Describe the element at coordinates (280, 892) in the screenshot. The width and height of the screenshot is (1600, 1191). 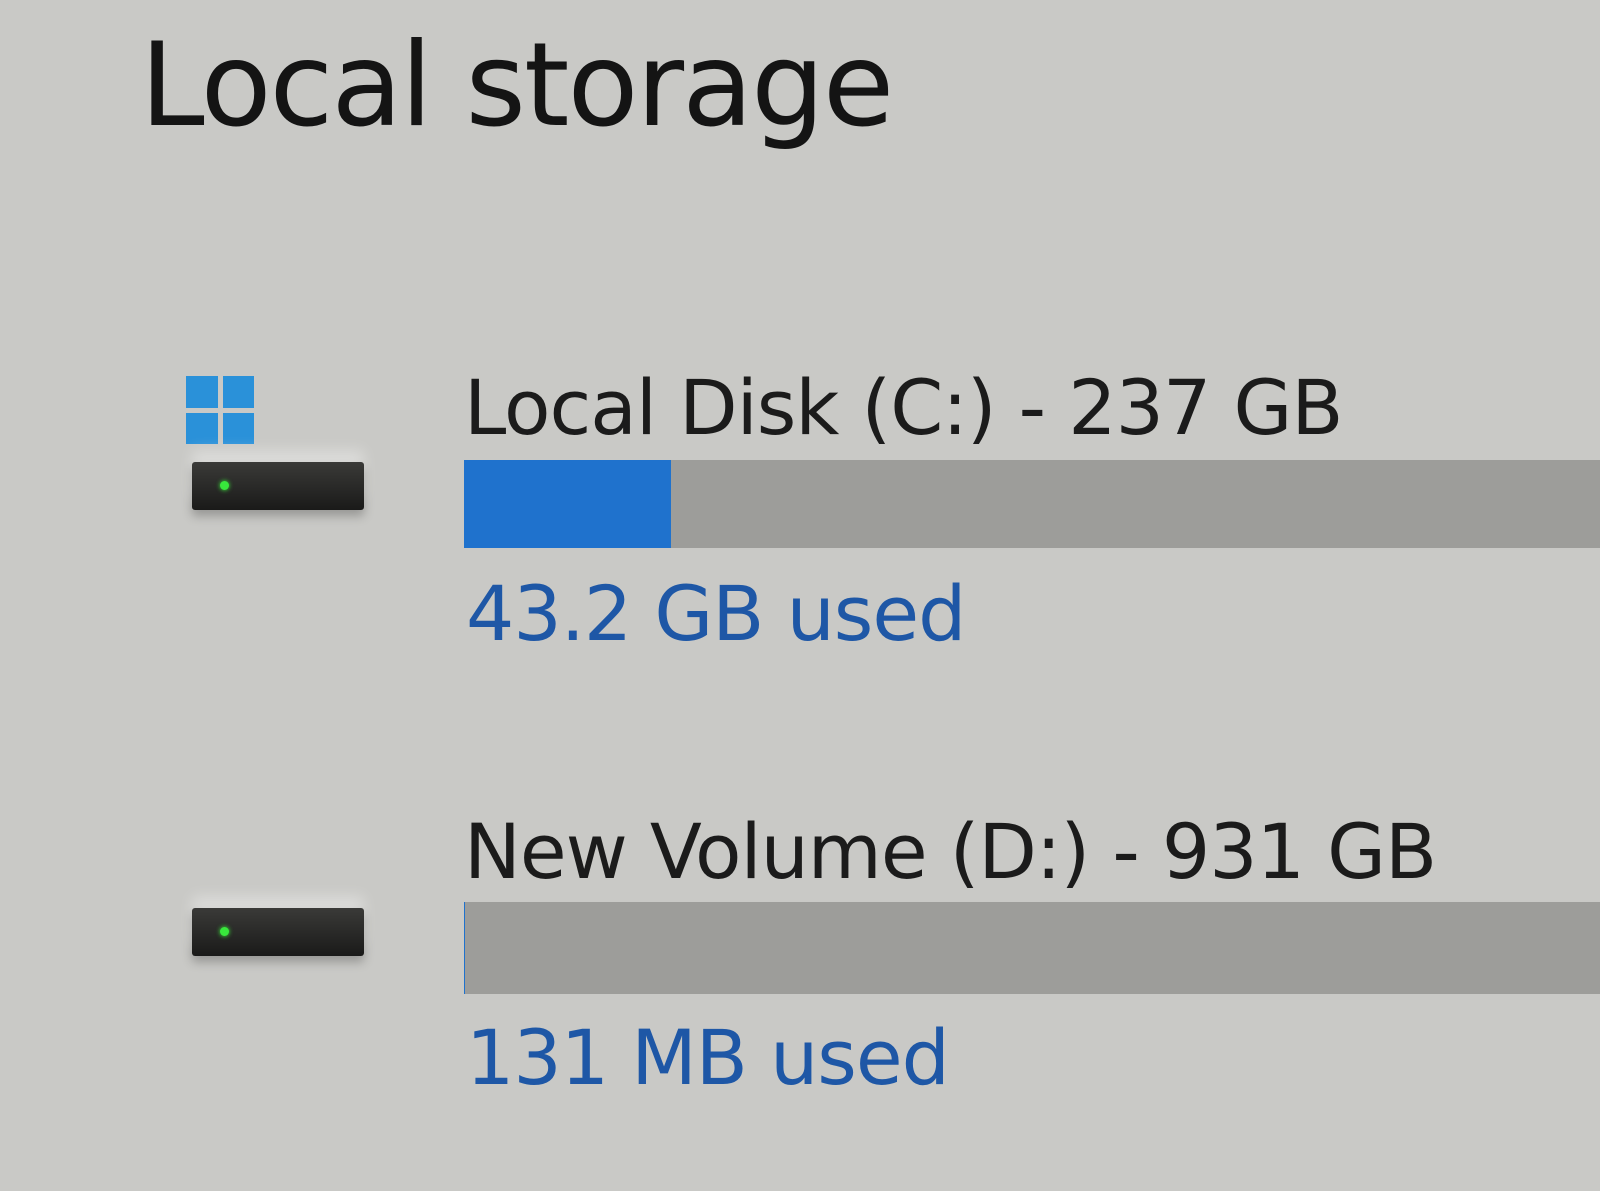
I see `data-drive-icon` at that location.